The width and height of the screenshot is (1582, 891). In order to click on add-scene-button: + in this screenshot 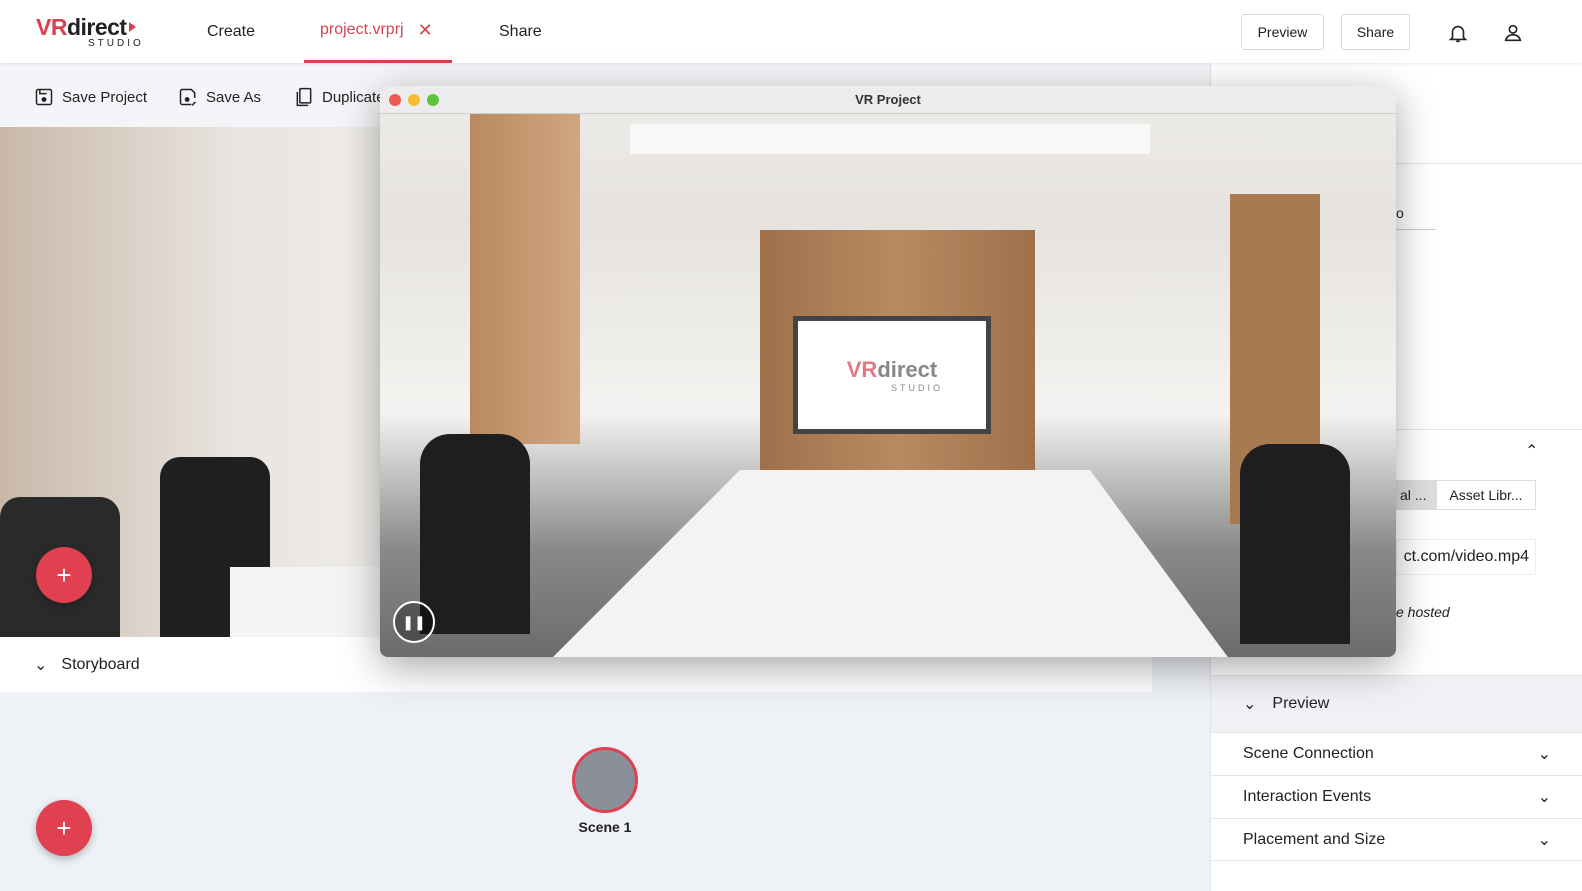, I will do `click(64, 828)`.